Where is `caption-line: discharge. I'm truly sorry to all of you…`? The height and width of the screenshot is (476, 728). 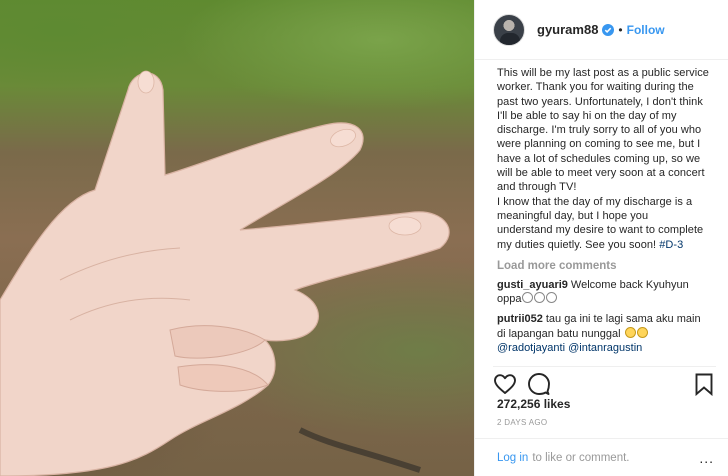
caption-line: discharge. I'm truly sorry to all of you… is located at coordinates (599, 130).